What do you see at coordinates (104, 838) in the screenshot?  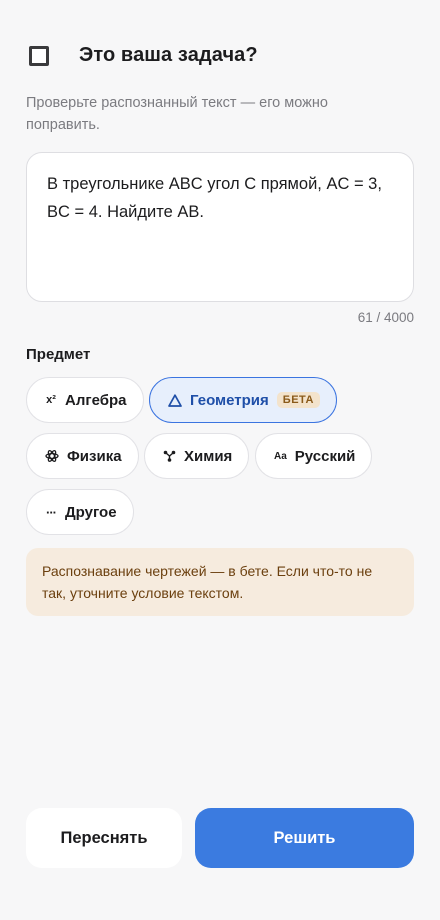 I see `retake-button: Переснять` at bounding box center [104, 838].